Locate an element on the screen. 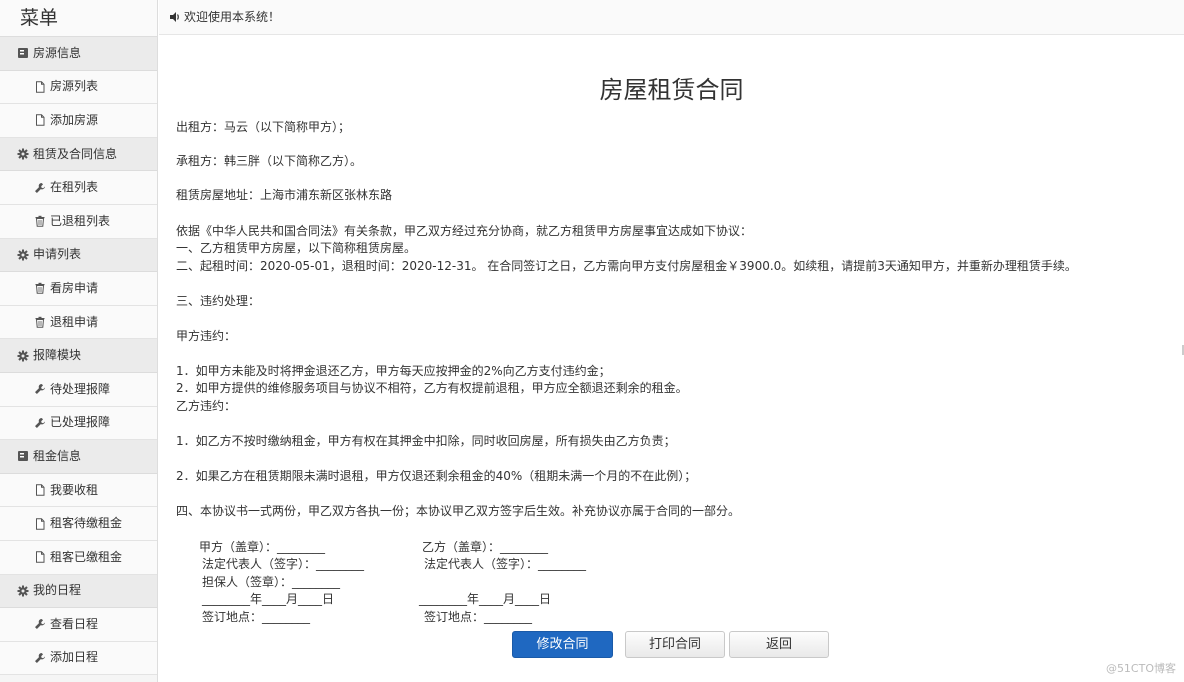 The height and width of the screenshot is (682, 1184). watermark: @51CTO博客 is located at coordinates (1140, 668).